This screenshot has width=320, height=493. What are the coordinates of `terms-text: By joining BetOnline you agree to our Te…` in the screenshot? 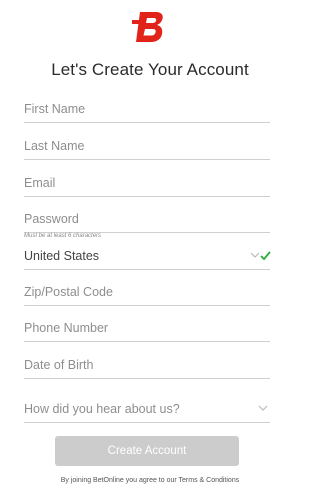 It's located at (150, 480).